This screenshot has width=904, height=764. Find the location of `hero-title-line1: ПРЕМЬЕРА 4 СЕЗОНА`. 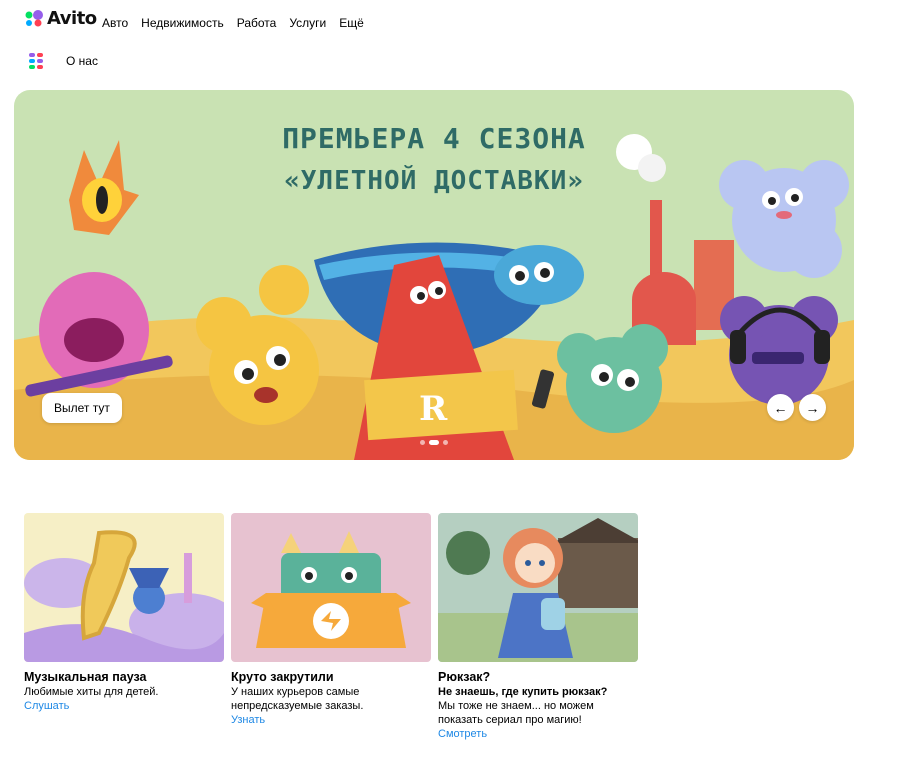

hero-title-line1: ПРЕМЬЕРА 4 СЕЗОНА is located at coordinates (434, 138).